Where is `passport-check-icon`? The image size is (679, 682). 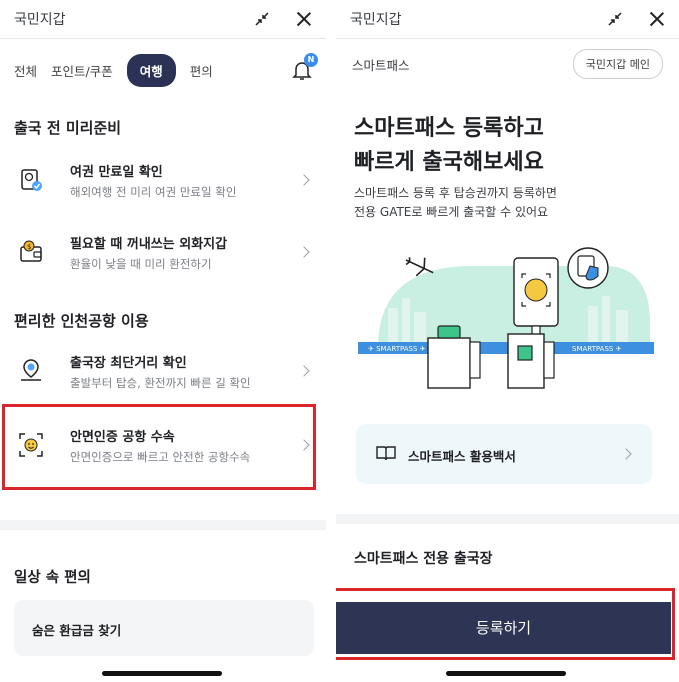
passport-check-icon is located at coordinates (31, 180).